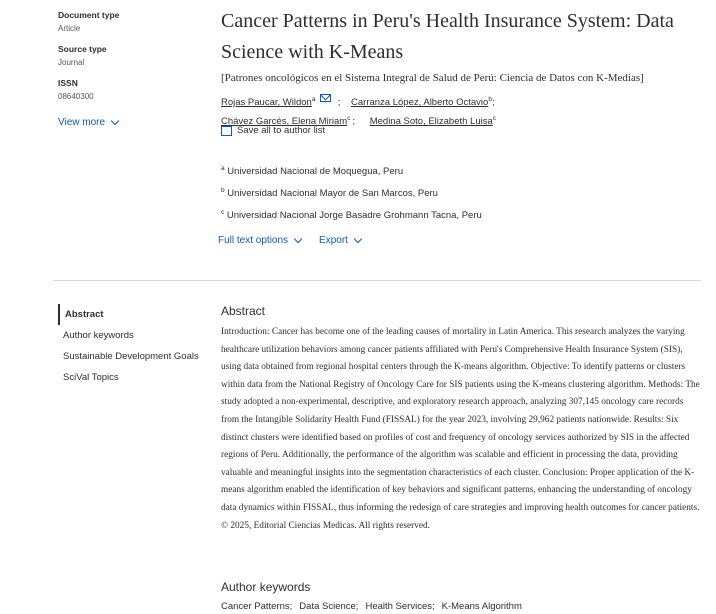 Image resolution: width=716 pixels, height=614 pixels. I want to click on abstract-heading: Abstract, so click(243, 311).